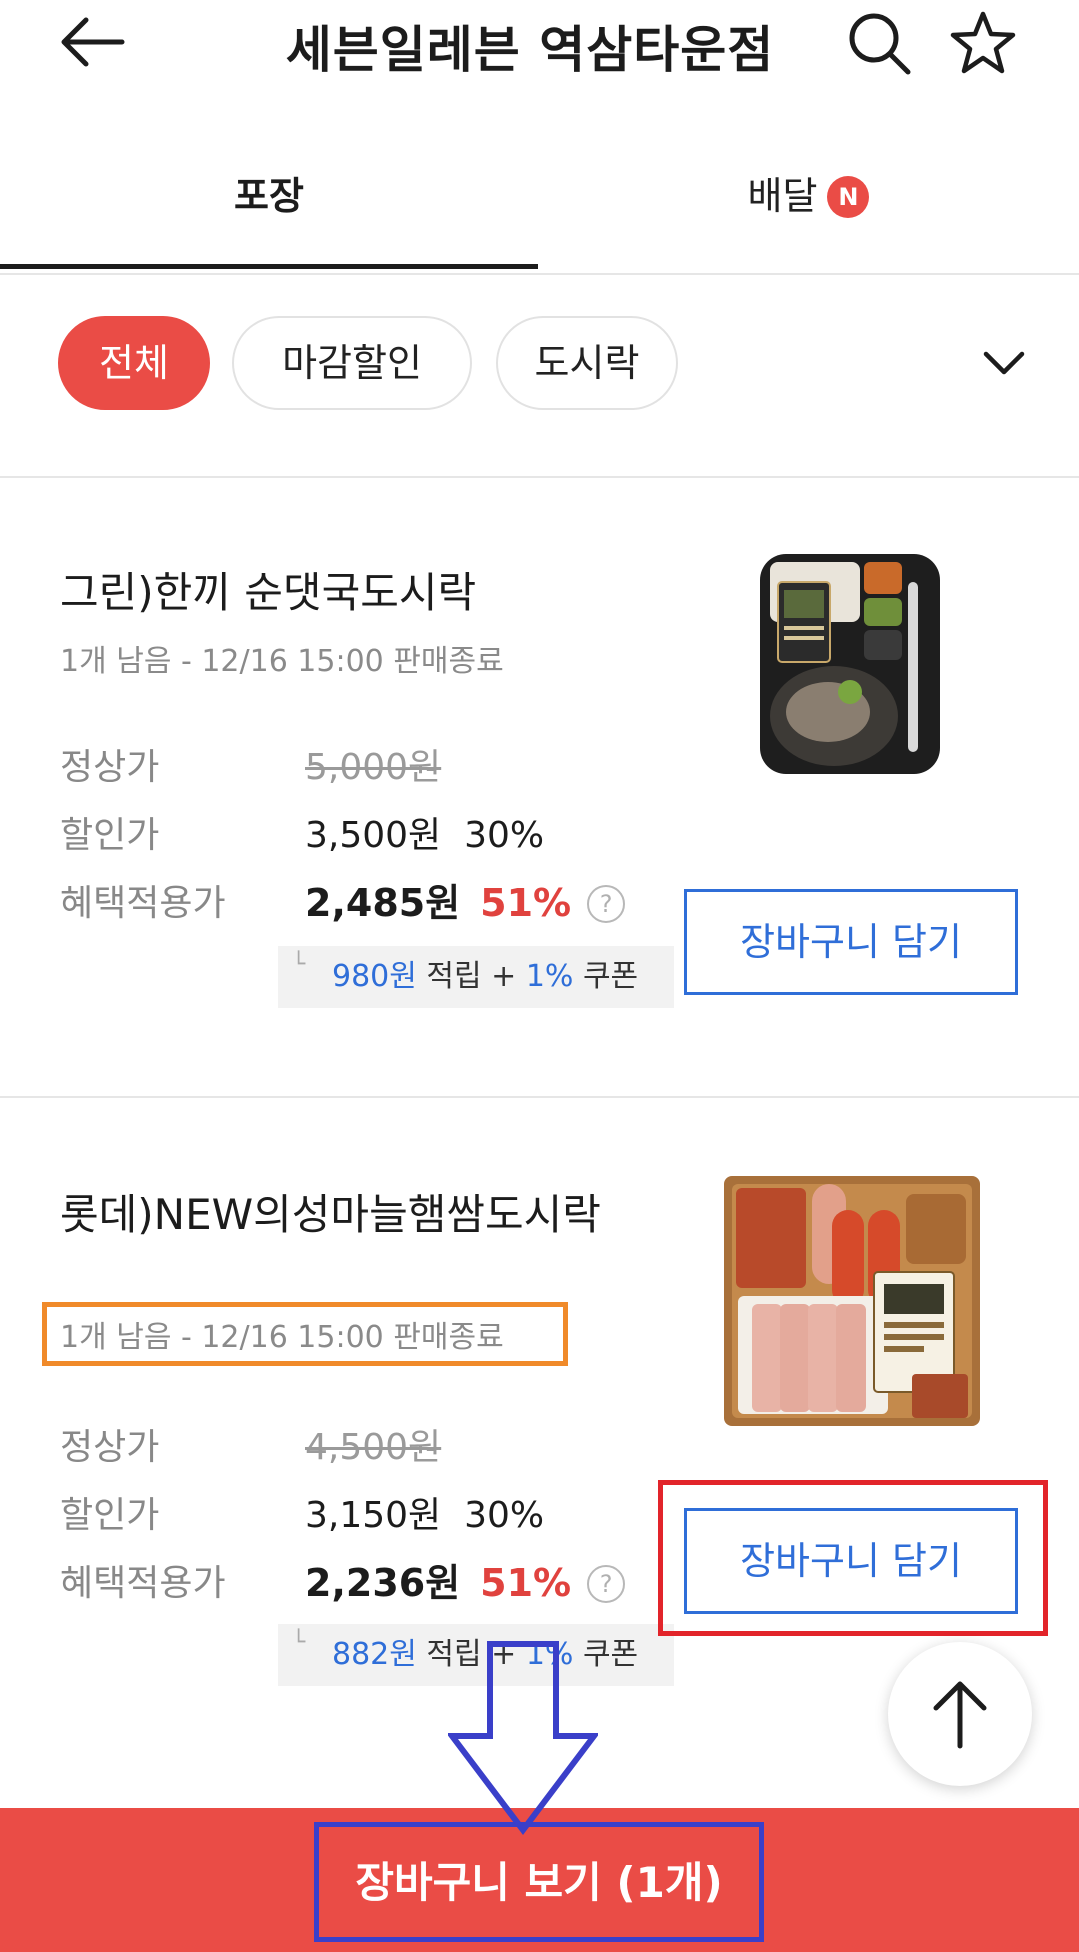  I want to click on product-image-ham-ssam-lunchbox, so click(852, 1301).